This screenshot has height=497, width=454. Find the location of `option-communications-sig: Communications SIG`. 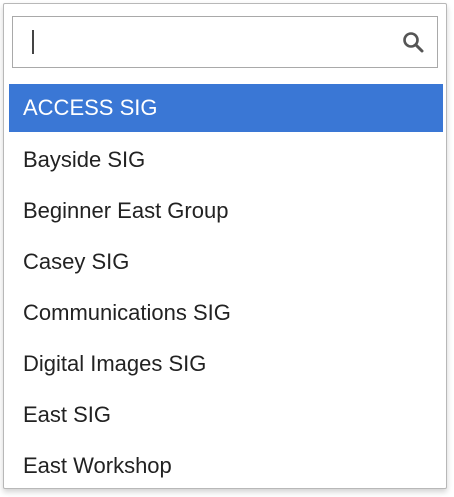

option-communications-sig: Communications SIG is located at coordinates (226, 312).